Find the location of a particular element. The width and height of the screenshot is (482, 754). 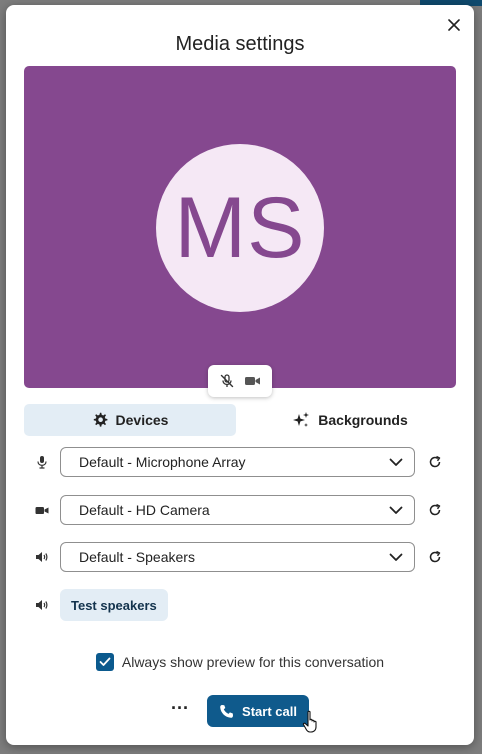

tab-devices-label: Devices is located at coordinates (142, 420).